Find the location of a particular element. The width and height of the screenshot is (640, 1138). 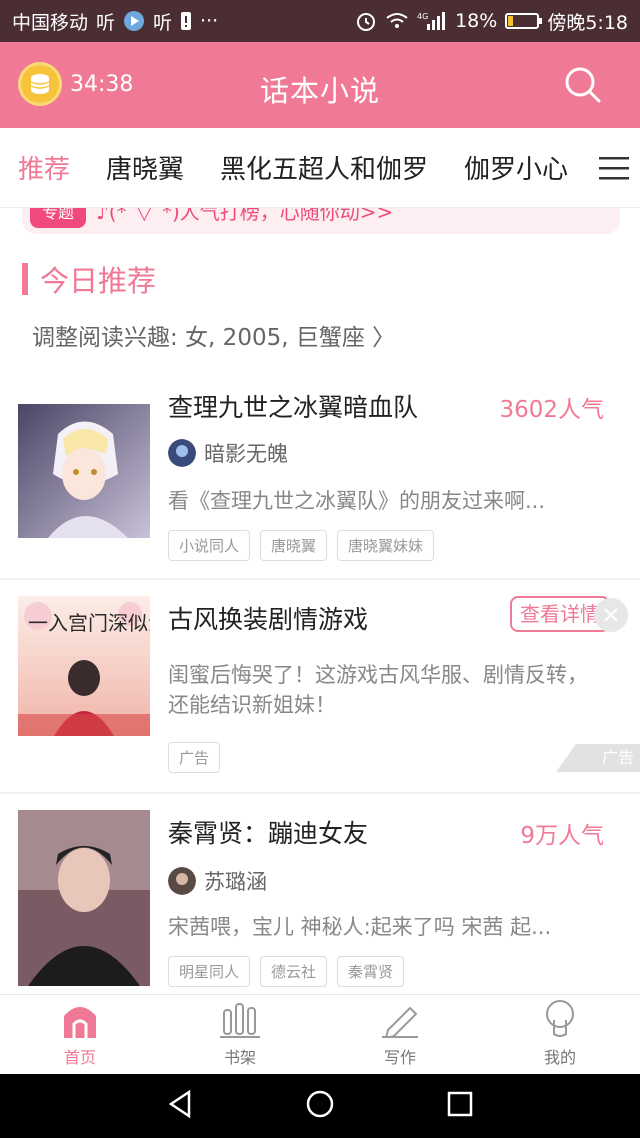

close-ad-button is located at coordinates (611, 615).